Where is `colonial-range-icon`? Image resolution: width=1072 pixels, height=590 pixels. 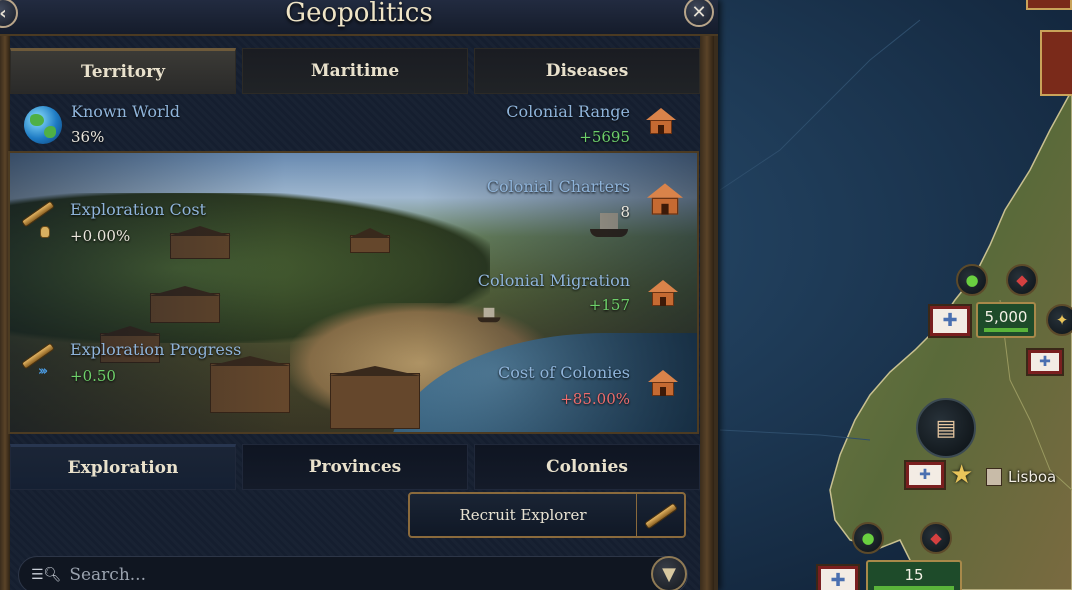 colonial-range-icon is located at coordinates (661, 121).